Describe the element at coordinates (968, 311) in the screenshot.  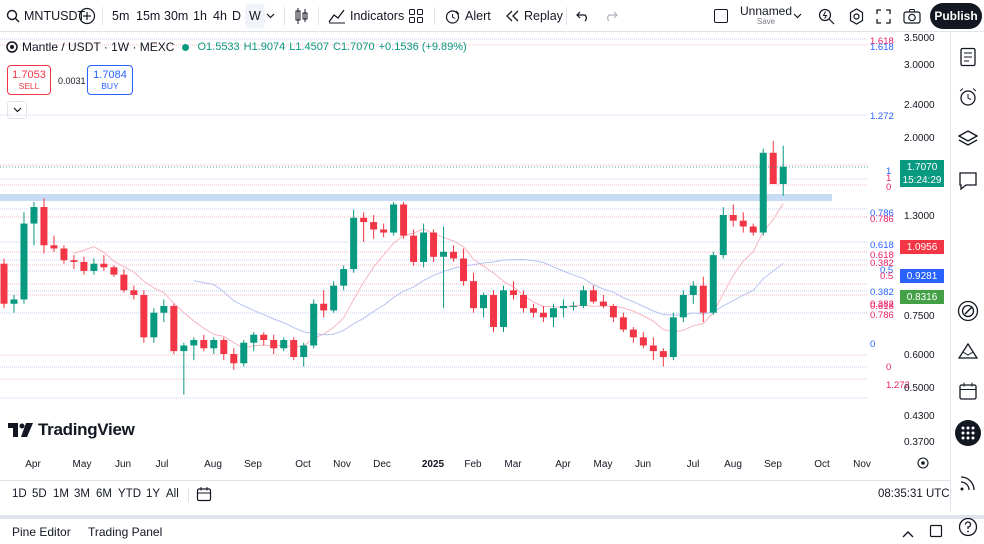
I see `ideas-button` at that location.